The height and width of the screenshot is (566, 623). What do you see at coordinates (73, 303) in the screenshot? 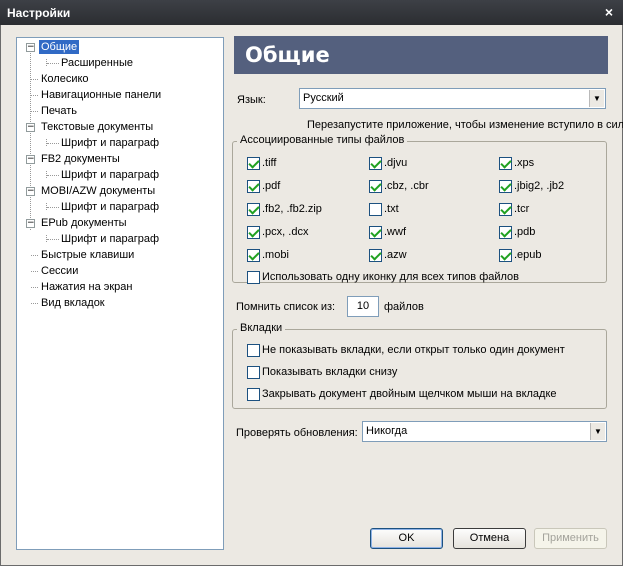
I see `tree-item: Вид вкладок` at bounding box center [73, 303].